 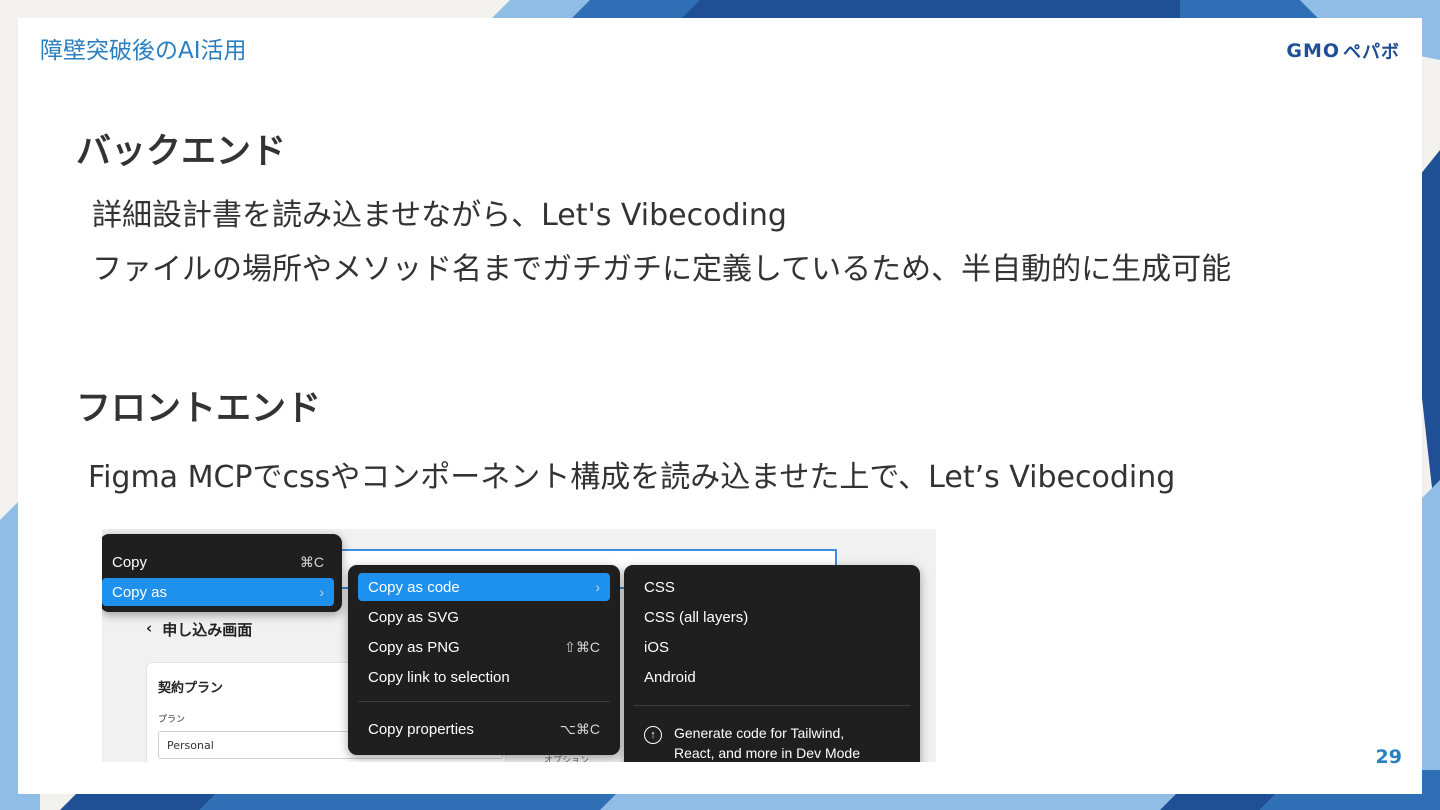 I want to click on menu-item-copy-as-code: Copy as code ›, so click(x=484, y=587).